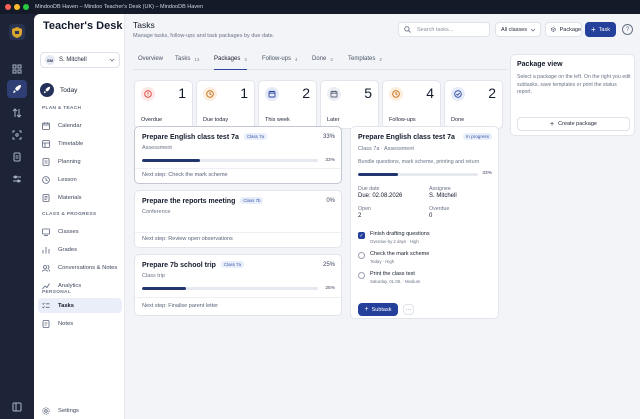 The width and height of the screenshot is (640, 419). What do you see at coordinates (408, 309) in the screenshot?
I see `more-options-button: ···` at bounding box center [408, 309].